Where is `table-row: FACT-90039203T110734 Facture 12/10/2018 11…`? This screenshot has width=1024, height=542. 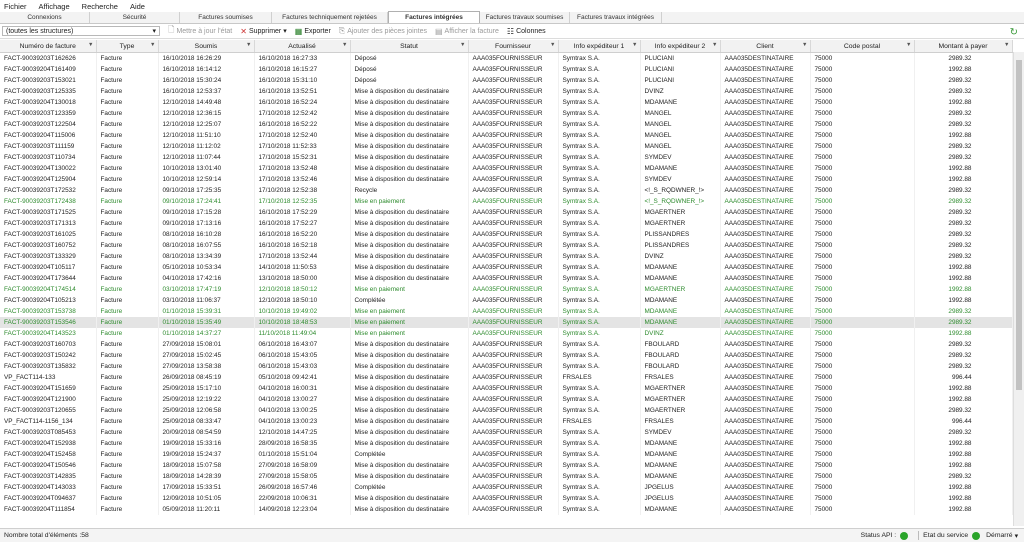 table-row: FACT-90039203T110734 Facture 12/10/2018 11… is located at coordinates (506, 157).